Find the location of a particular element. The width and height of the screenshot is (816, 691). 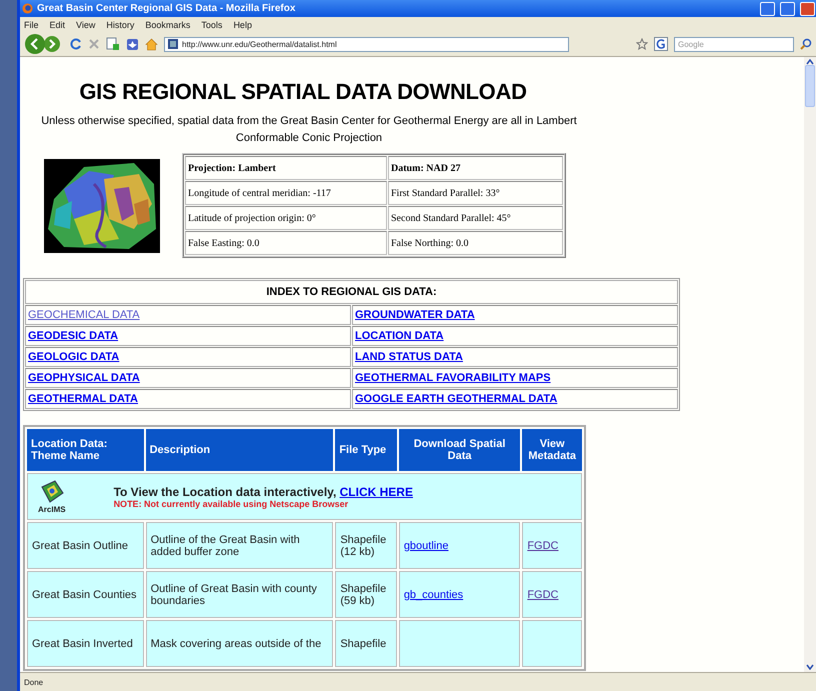

column-header: Description is located at coordinates (240, 450).